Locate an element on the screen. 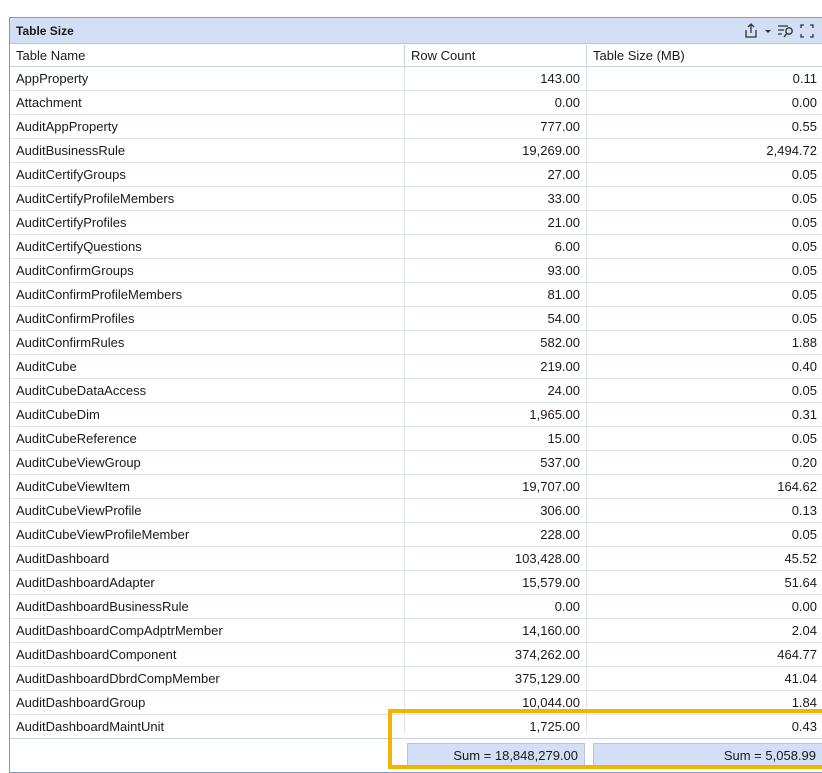 The height and width of the screenshot is (773, 822). table-row: Attachment 0.00 0.00 is located at coordinates (416, 103).